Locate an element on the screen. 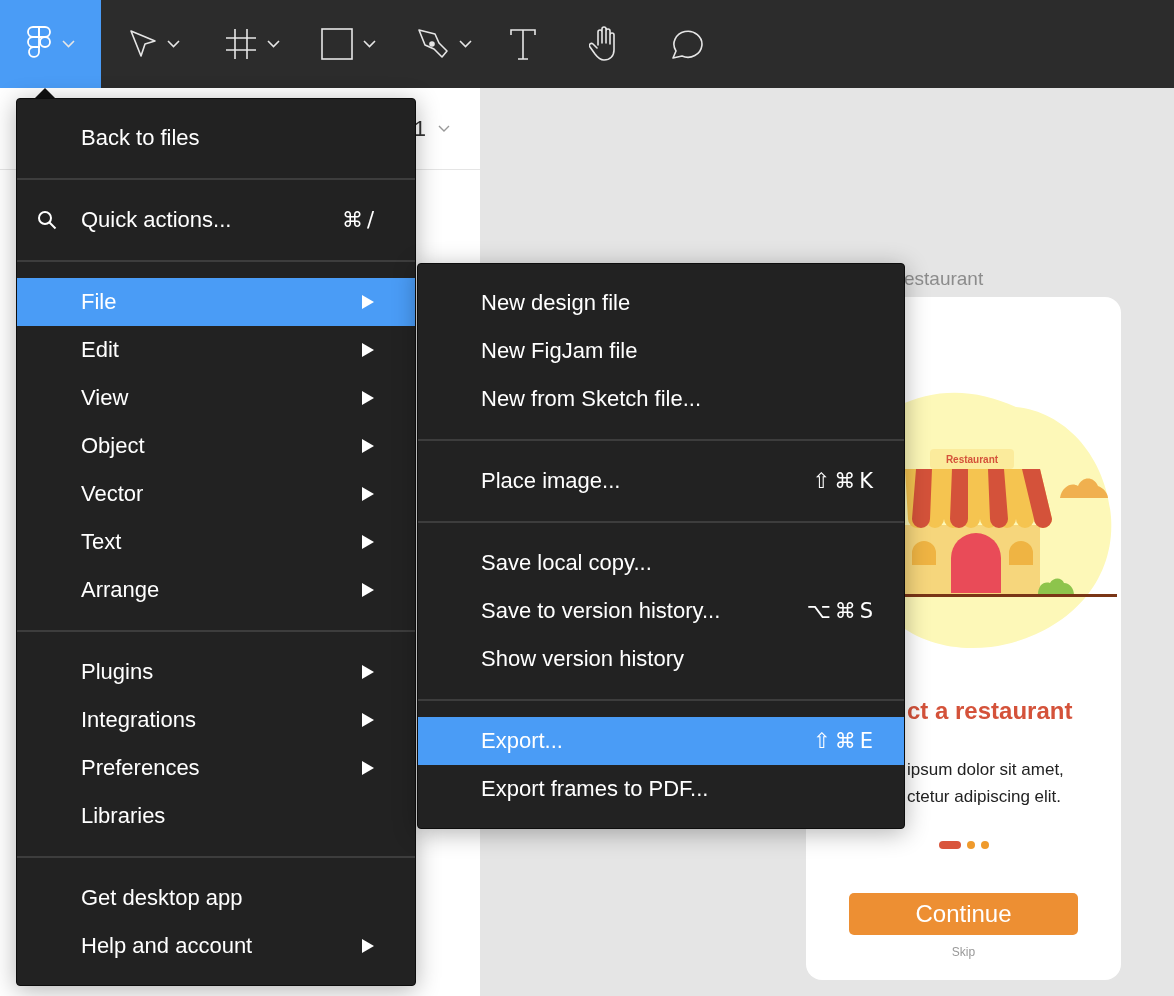 The width and height of the screenshot is (1174, 996). menu-item: Edit is located at coordinates (216, 350).